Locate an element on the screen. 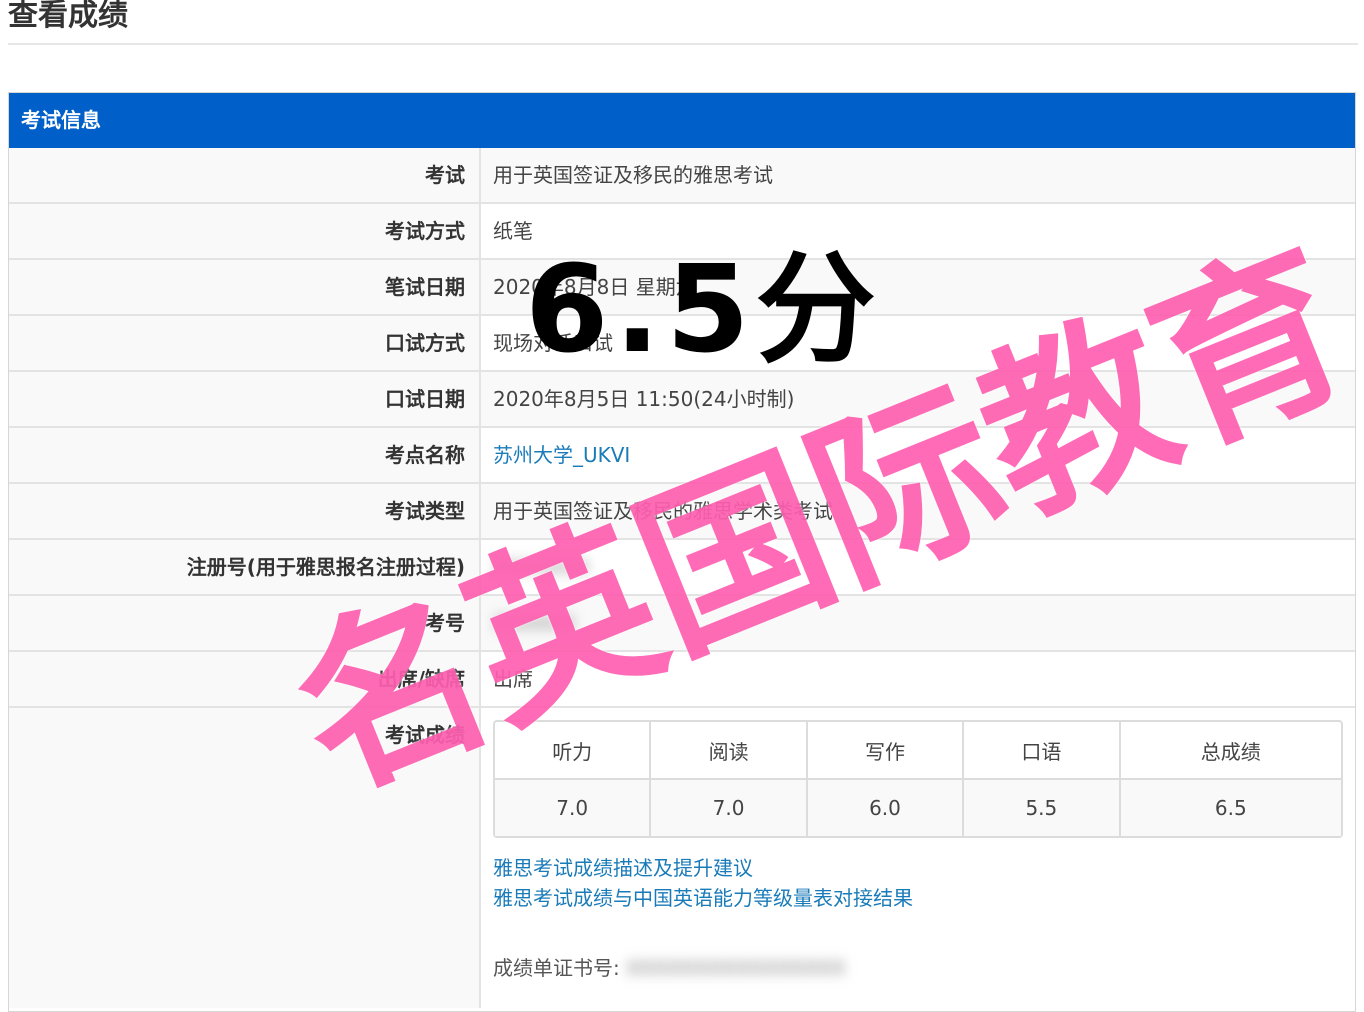  score-header-overall: 总成绩 is located at coordinates (1230, 751).